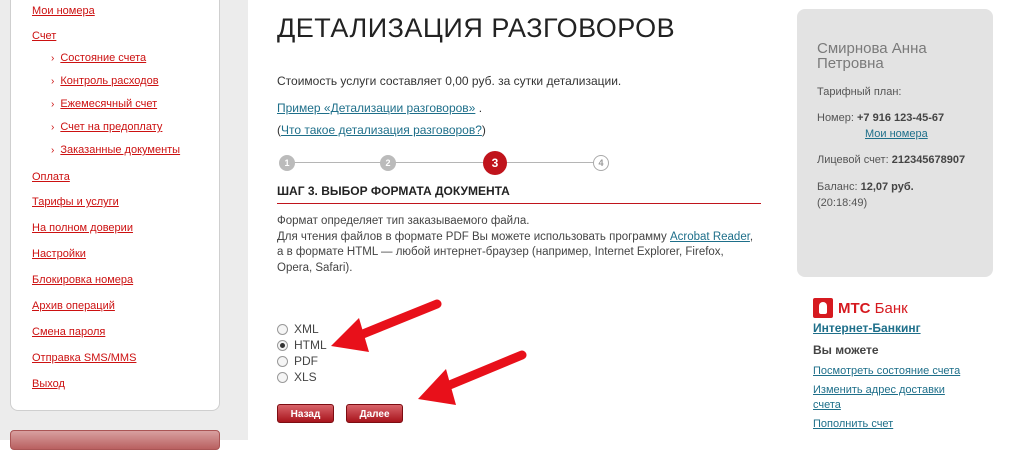 The width and height of the screenshot is (1024, 450). I want to click on sidebar-item-my-numbers: Мои номера, so click(63, 11).